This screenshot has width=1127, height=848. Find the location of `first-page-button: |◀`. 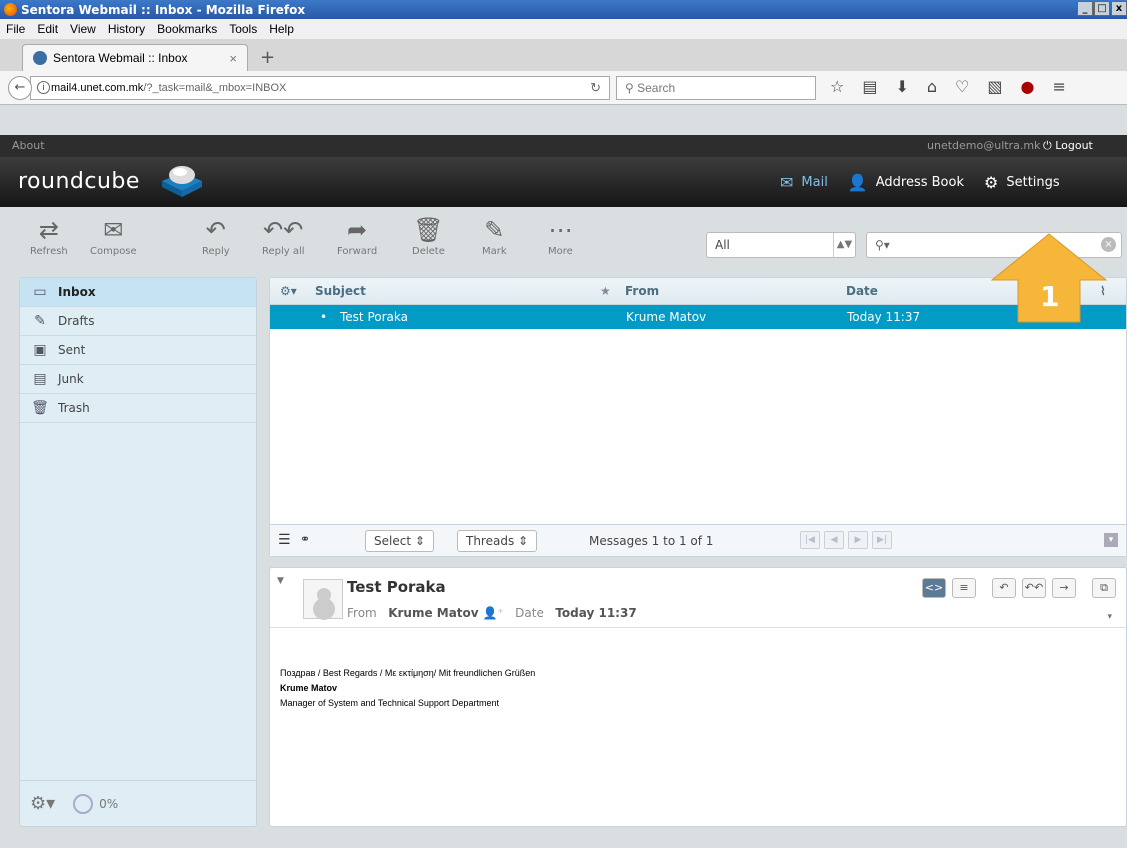

first-page-button: |◀ is located at coordinates (810, 540).